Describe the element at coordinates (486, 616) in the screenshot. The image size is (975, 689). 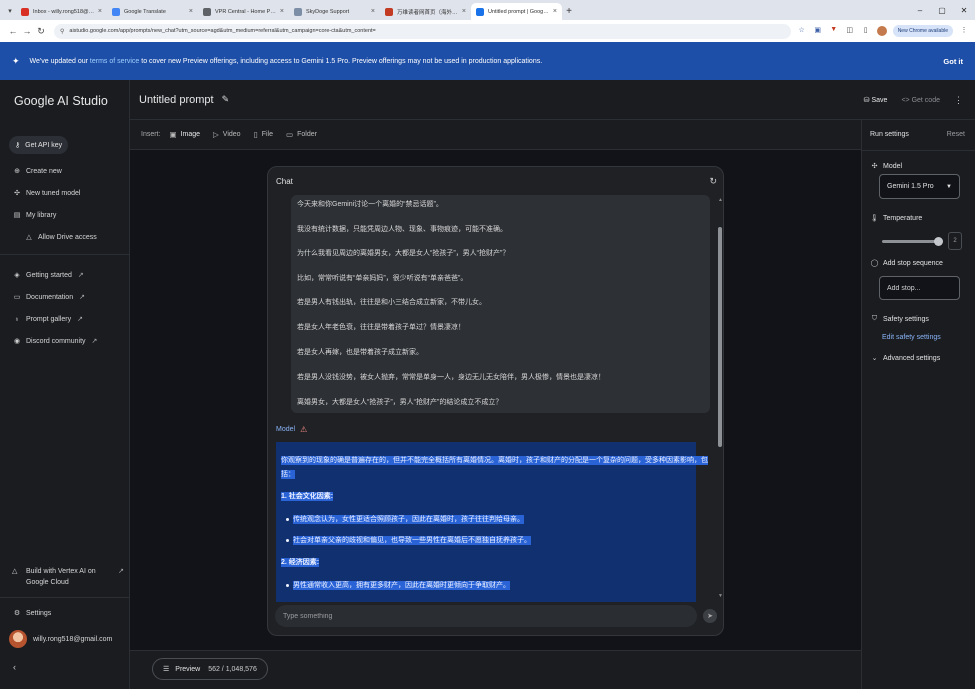
I see `chat-input` at that location.